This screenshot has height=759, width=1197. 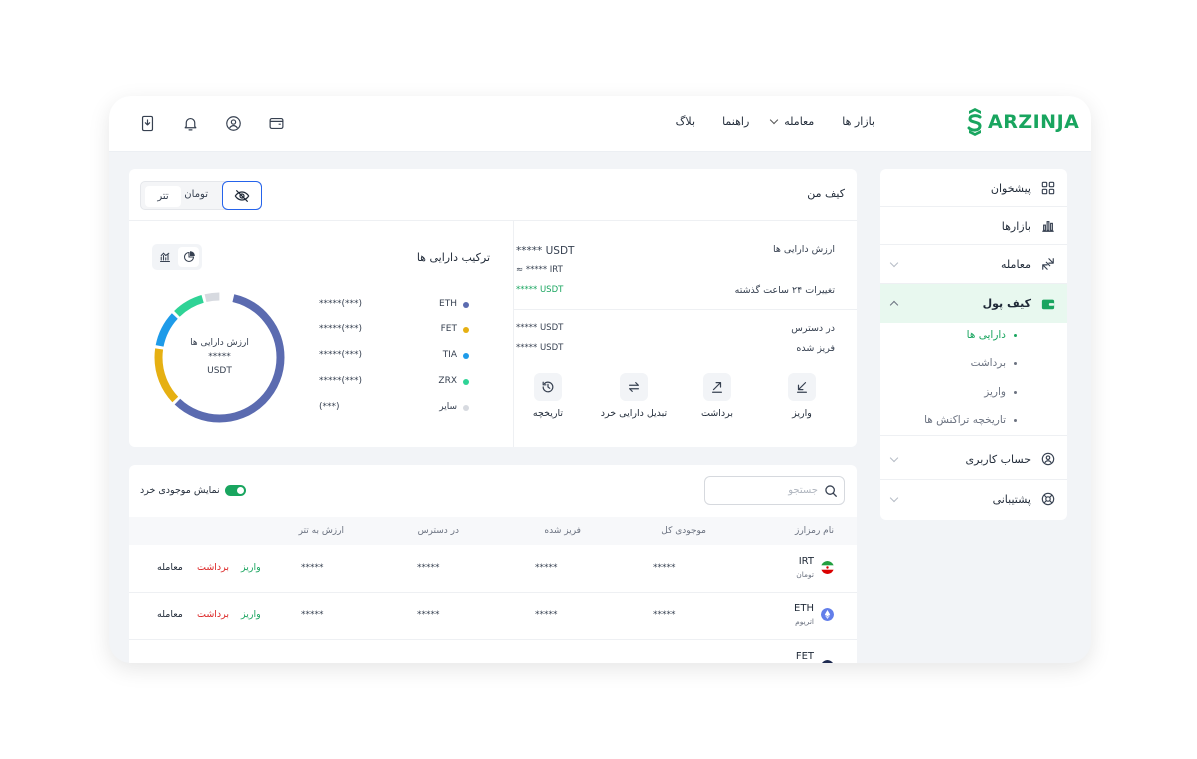 I want to click on bar-chart-icon, so click(x=1048, y=226).